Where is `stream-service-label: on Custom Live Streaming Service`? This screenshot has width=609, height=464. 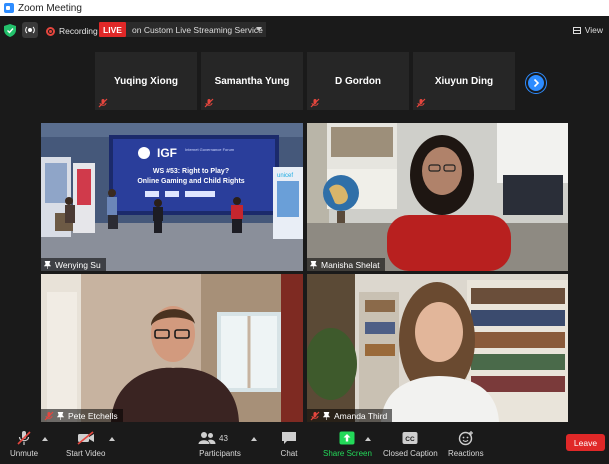
stream-service-label: on Custom Live Streaming Service is located at coordinates (197, 29).